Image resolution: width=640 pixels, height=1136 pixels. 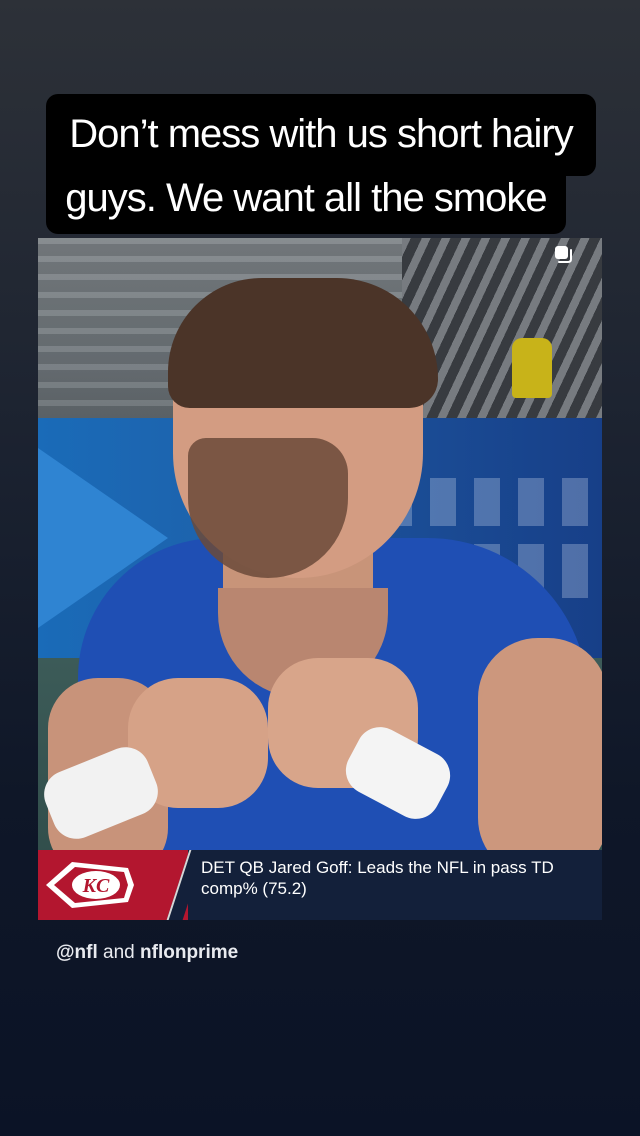 I want to click on multi-media-stack-icon, so click(x=563, y=254).